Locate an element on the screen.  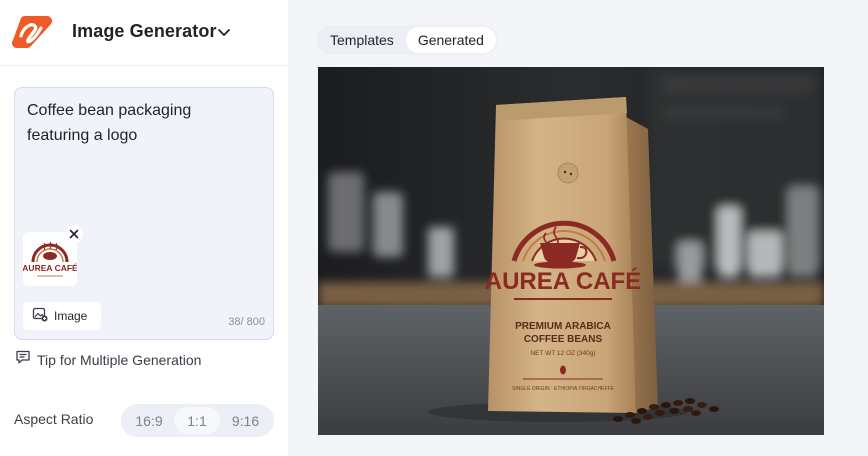
bag-product-line1: PREMIUM ARABICA is located at coordinates (563, 326).